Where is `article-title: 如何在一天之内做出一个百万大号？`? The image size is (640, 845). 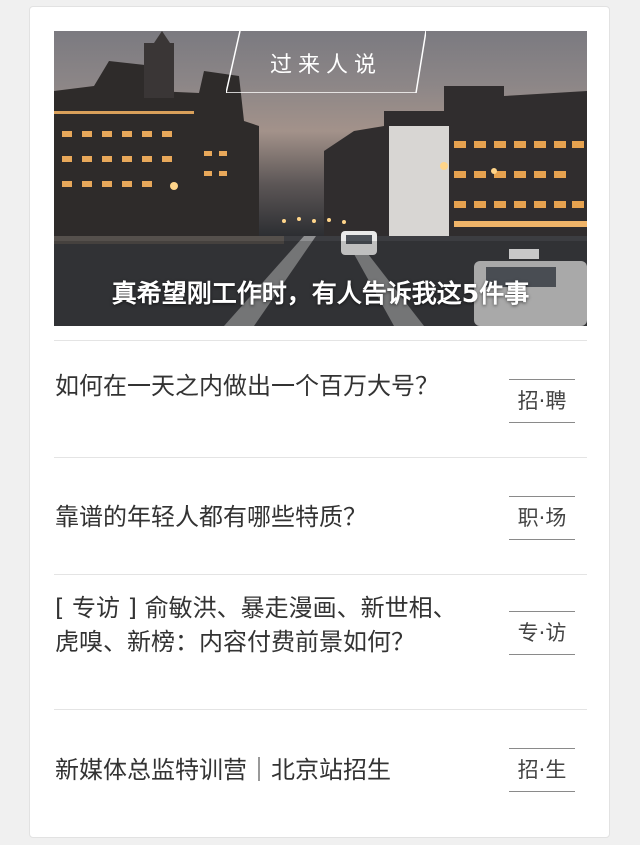
article-title: 如何在一天之内做出一个百万大号？ is located at coordinates (247, 386).